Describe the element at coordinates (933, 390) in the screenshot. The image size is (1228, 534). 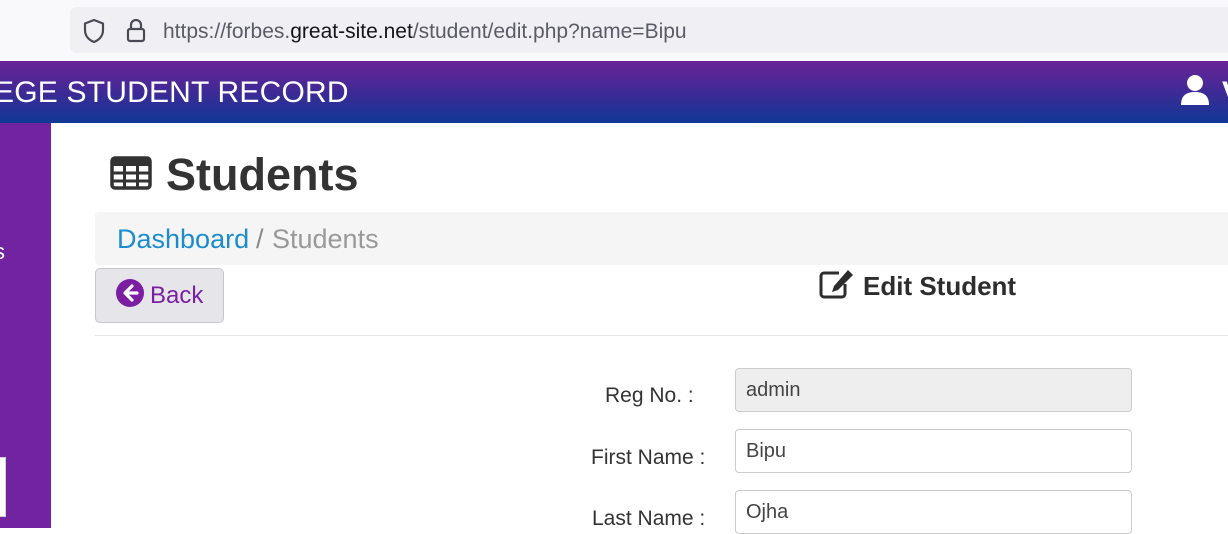
I see `reg-no-input` at that location.